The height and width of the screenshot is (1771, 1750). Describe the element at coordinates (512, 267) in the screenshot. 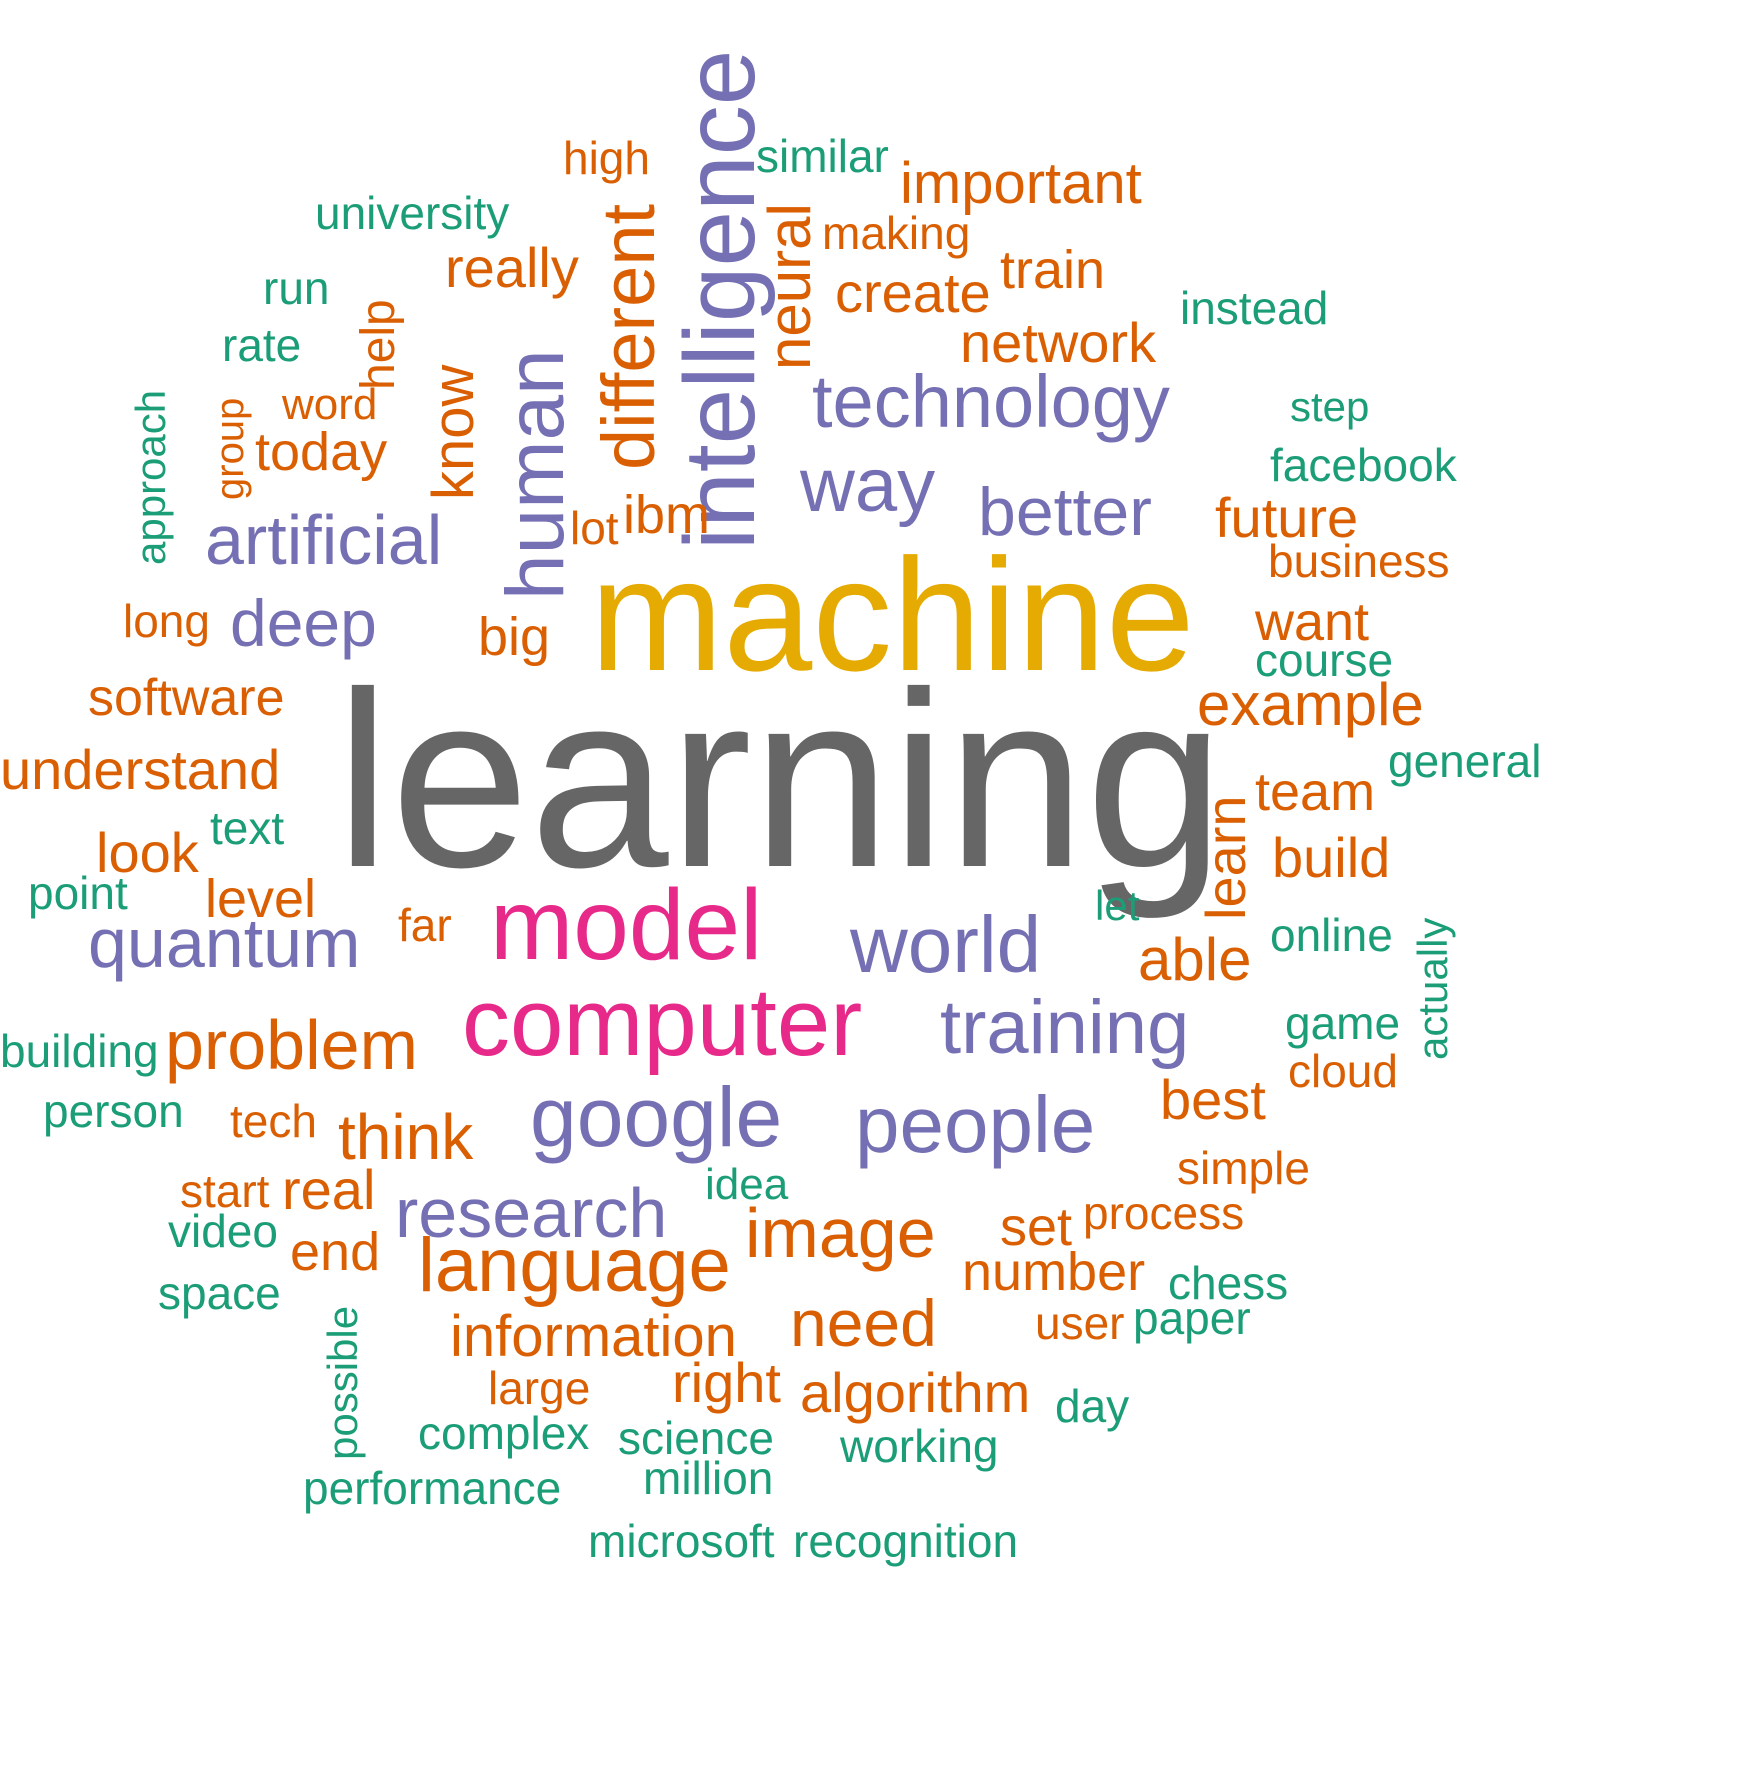

I see `word-really: really` at that location.